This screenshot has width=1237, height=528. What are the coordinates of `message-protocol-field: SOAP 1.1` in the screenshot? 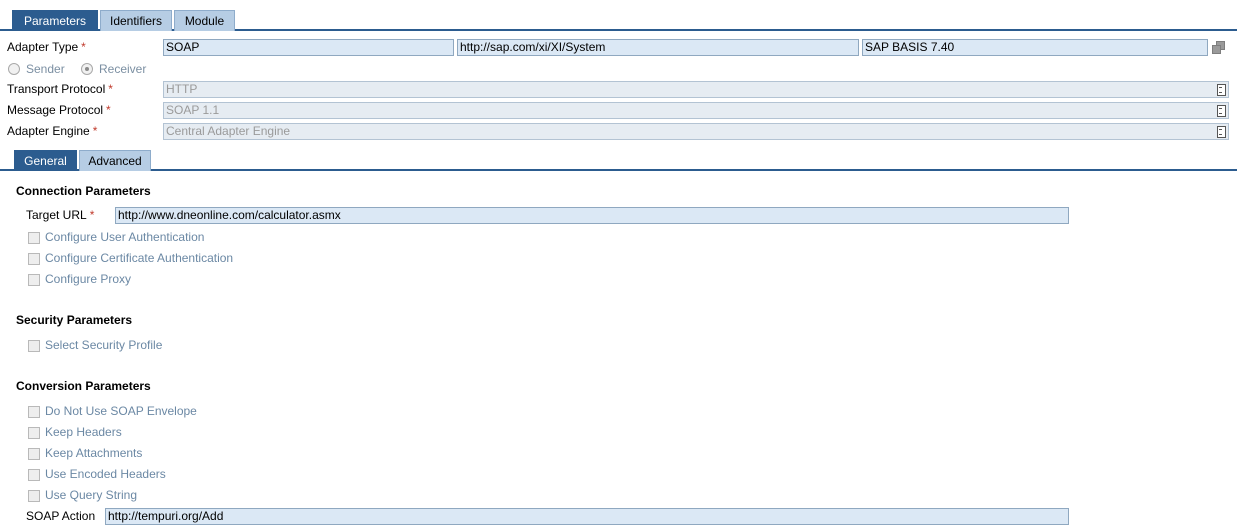 It's located at (696, 110).